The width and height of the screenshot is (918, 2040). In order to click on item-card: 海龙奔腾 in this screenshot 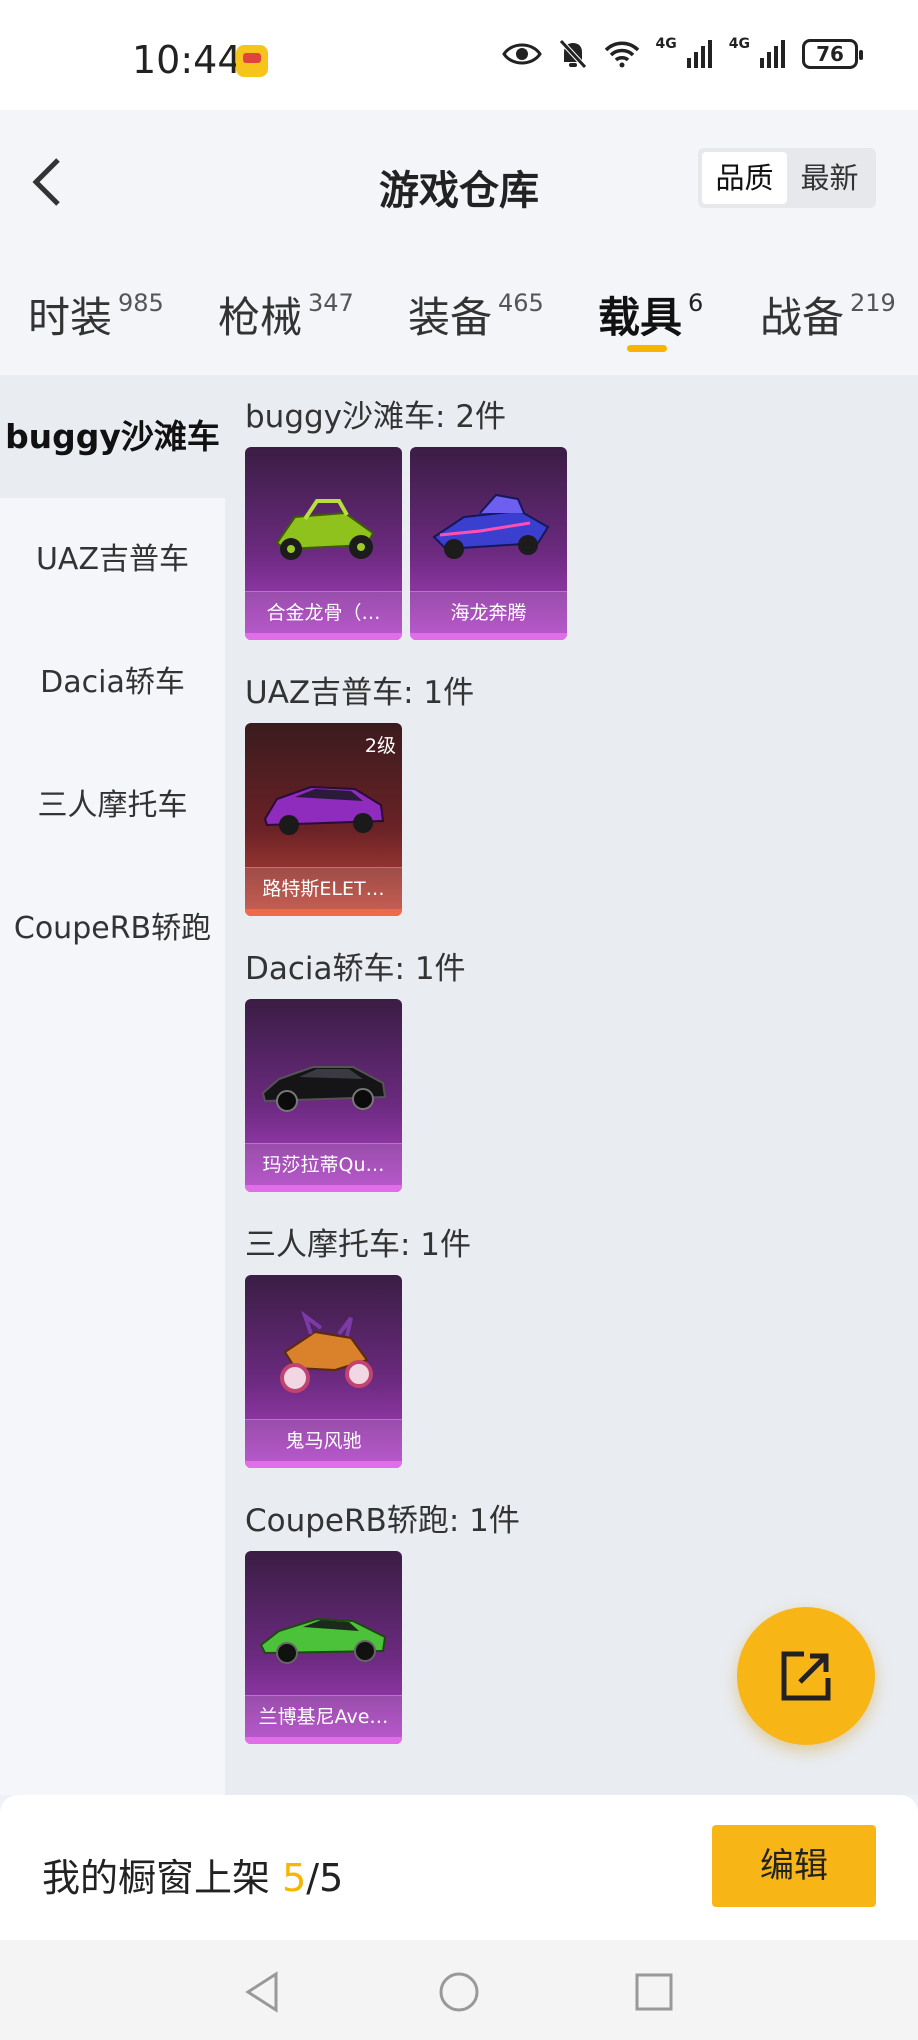, I will do `click(488, 543)`.